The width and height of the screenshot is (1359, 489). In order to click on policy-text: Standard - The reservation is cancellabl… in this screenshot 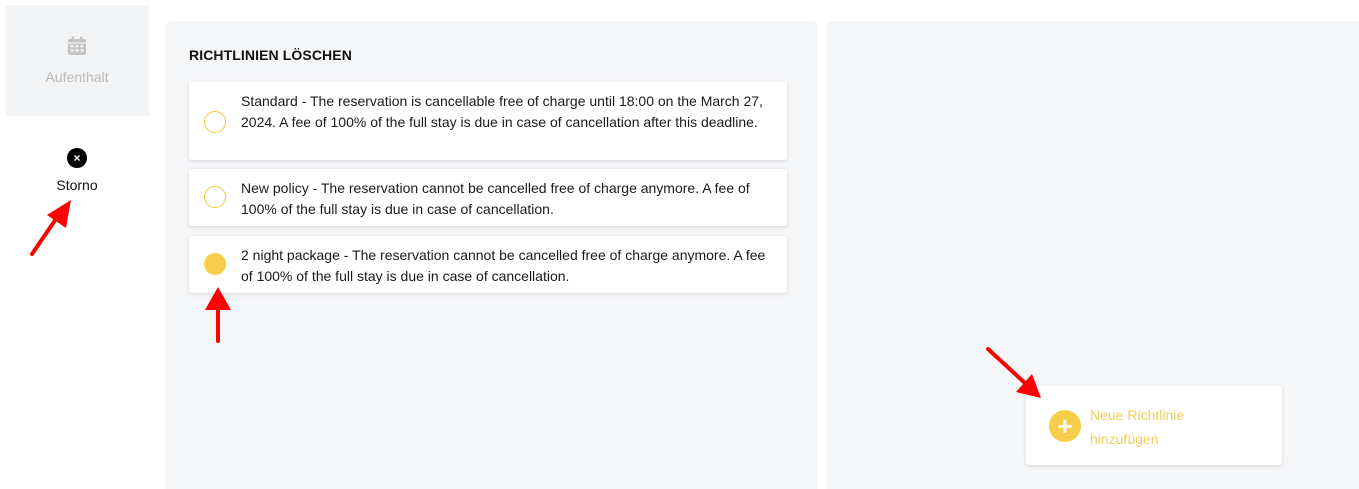, I will do `click(502, 111)`.